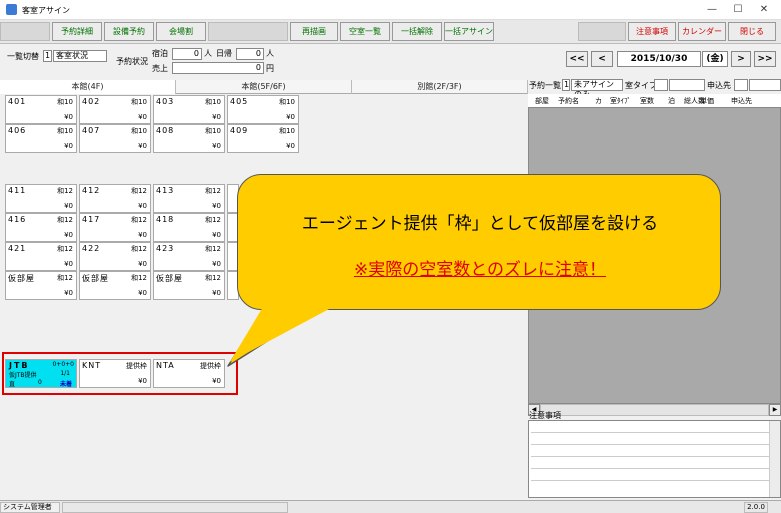 The height and width of the screenshot is (513, 781). Describe the element at coordinates (30, 507) in the screenshot. I see `status-user: システム管理者` at that location.